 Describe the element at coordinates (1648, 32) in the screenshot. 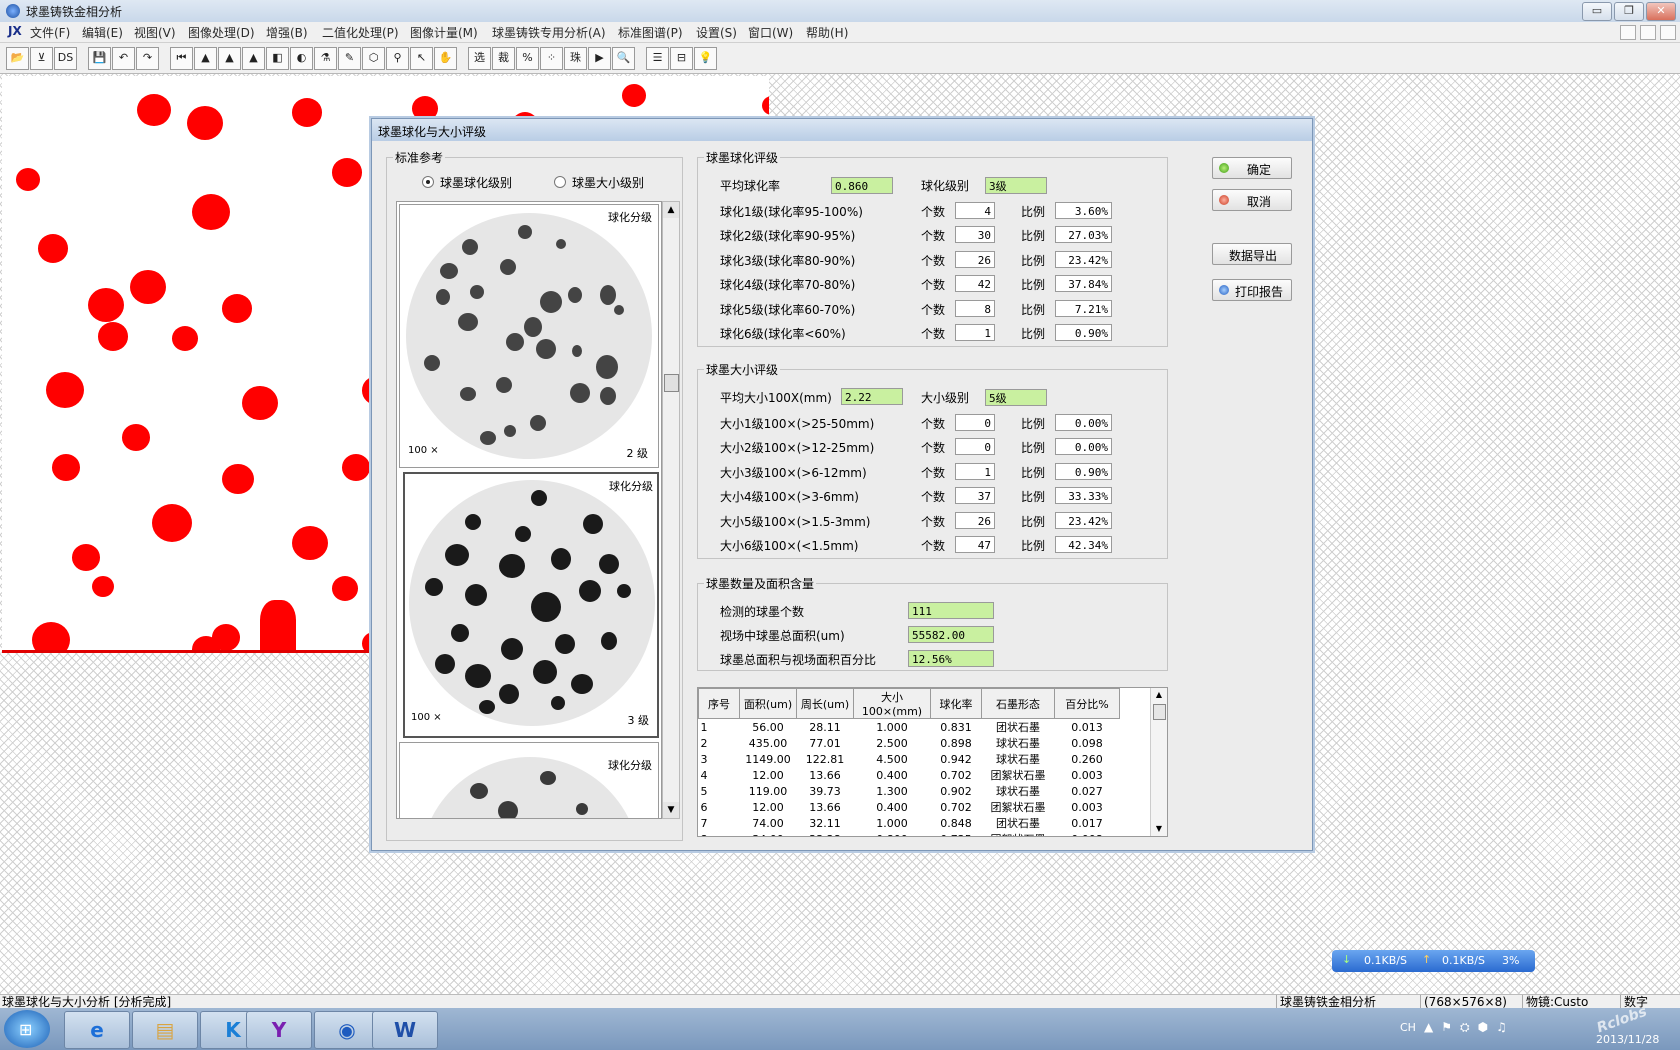

I see `mdi-restore-button` at that location.